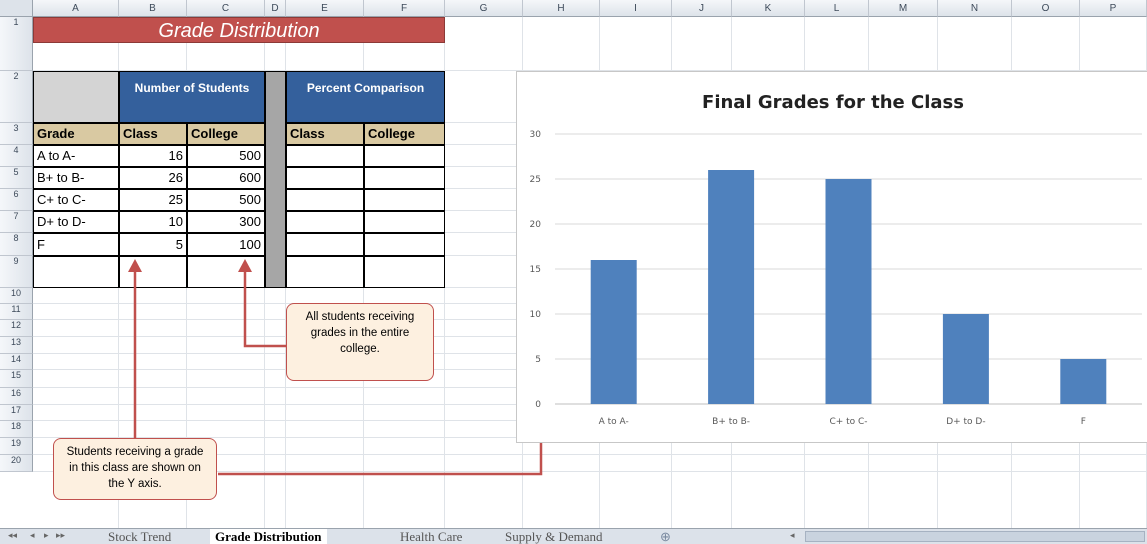 This screenshot has width=1147, height=544. Describe the element at coordinates (226, 8) in the screenshot. I see `column-header: C` at that location.